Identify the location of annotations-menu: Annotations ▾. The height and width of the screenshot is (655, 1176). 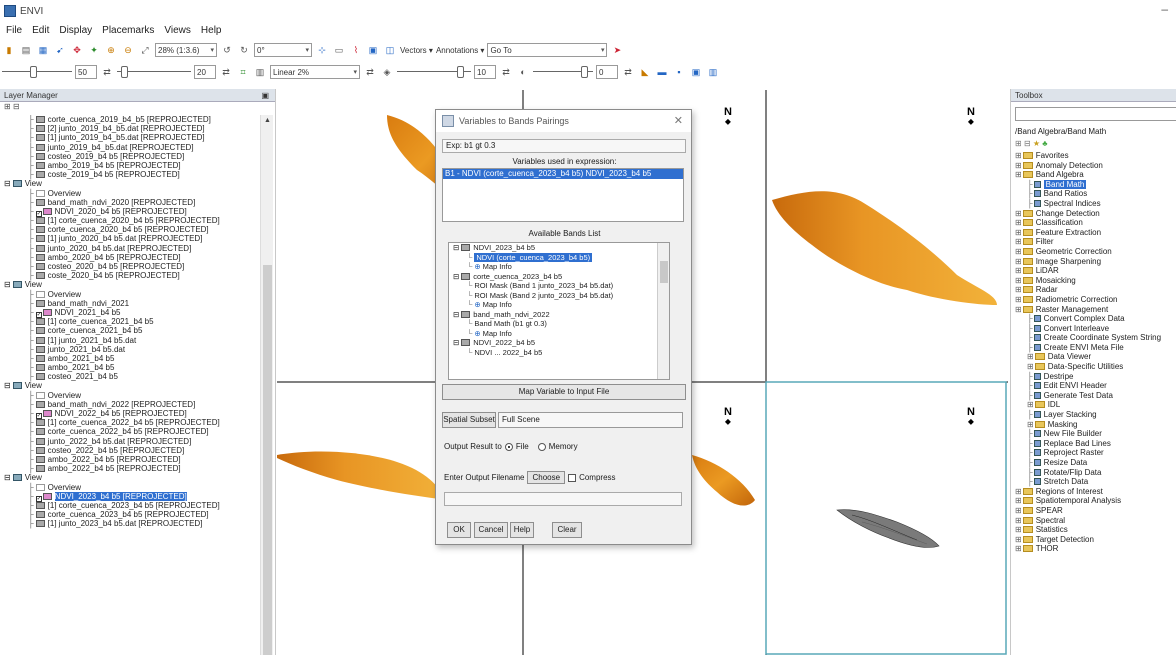
(460, 50).